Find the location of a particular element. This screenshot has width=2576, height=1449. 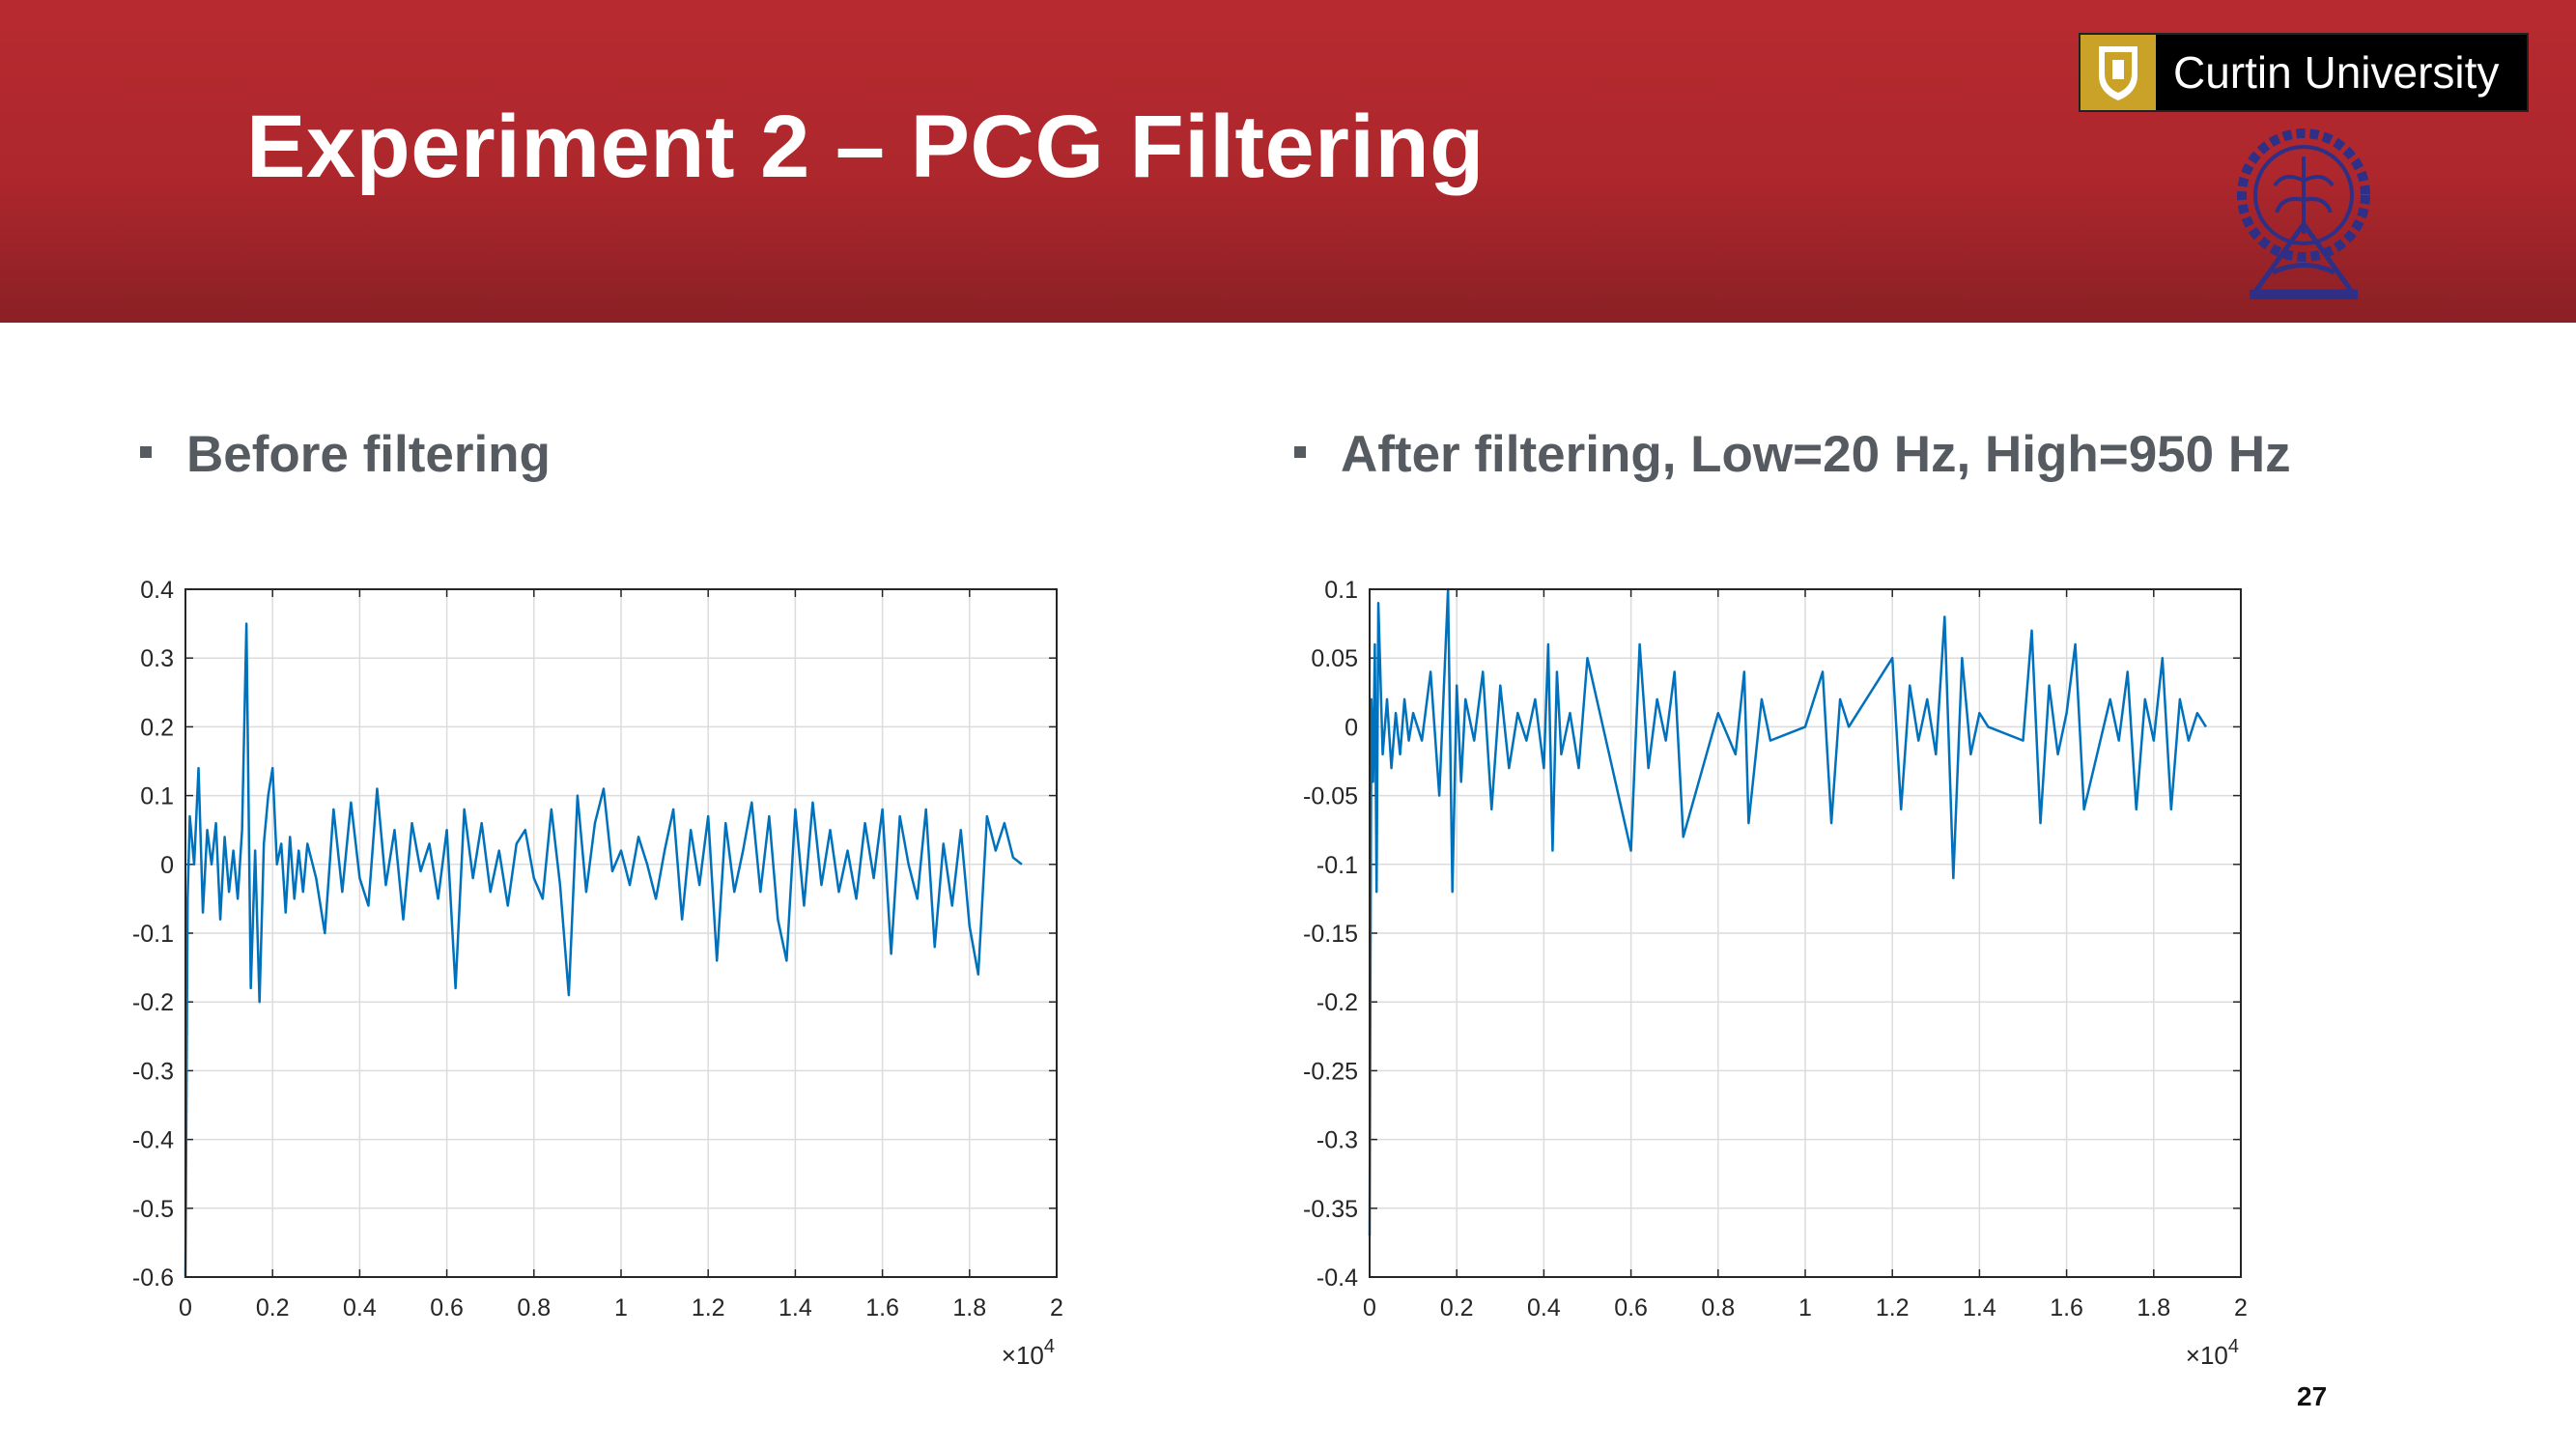

y-tick-label: 0.3 is located at coordinates (157, 658).